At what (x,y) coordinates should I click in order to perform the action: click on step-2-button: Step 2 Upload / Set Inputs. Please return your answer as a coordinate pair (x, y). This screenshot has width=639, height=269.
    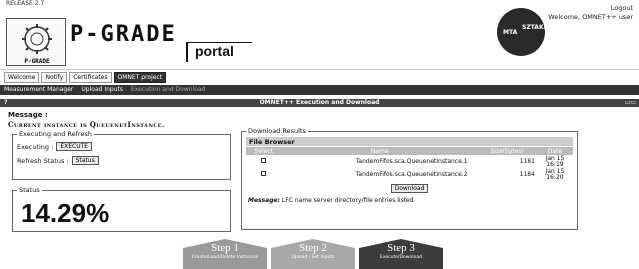
    Looking at the image, I should click on (313, 254).